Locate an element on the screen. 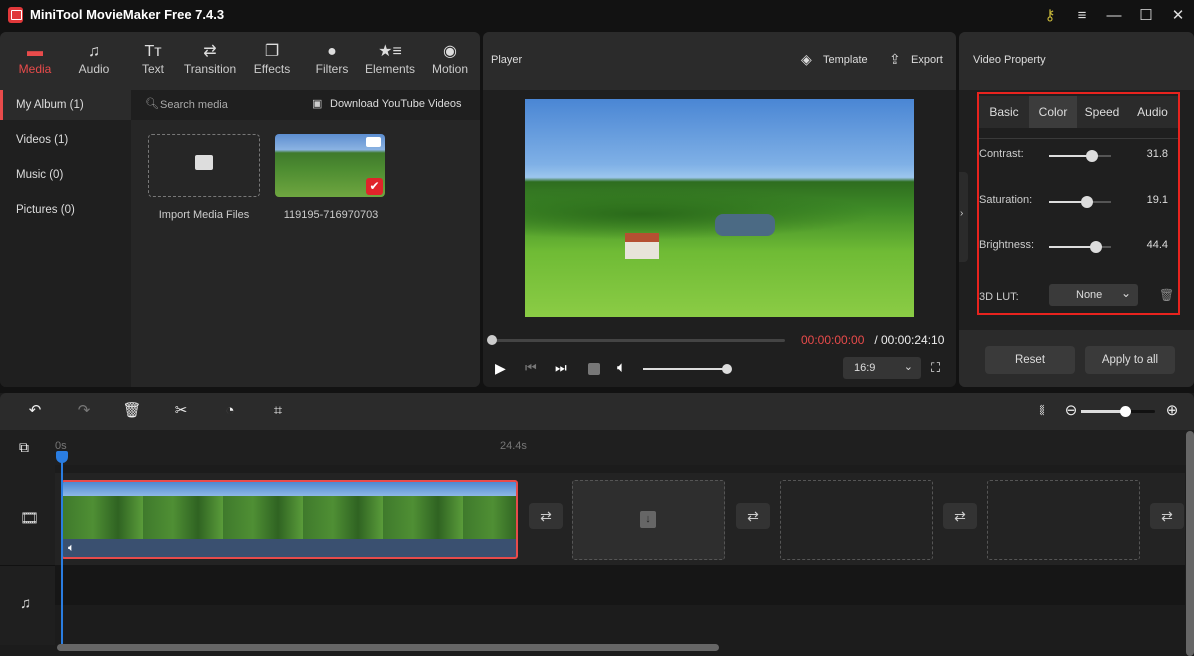 The image size is (1194, 656). fullscreen-icon: ⛶ is located at coordinates (935, 368).